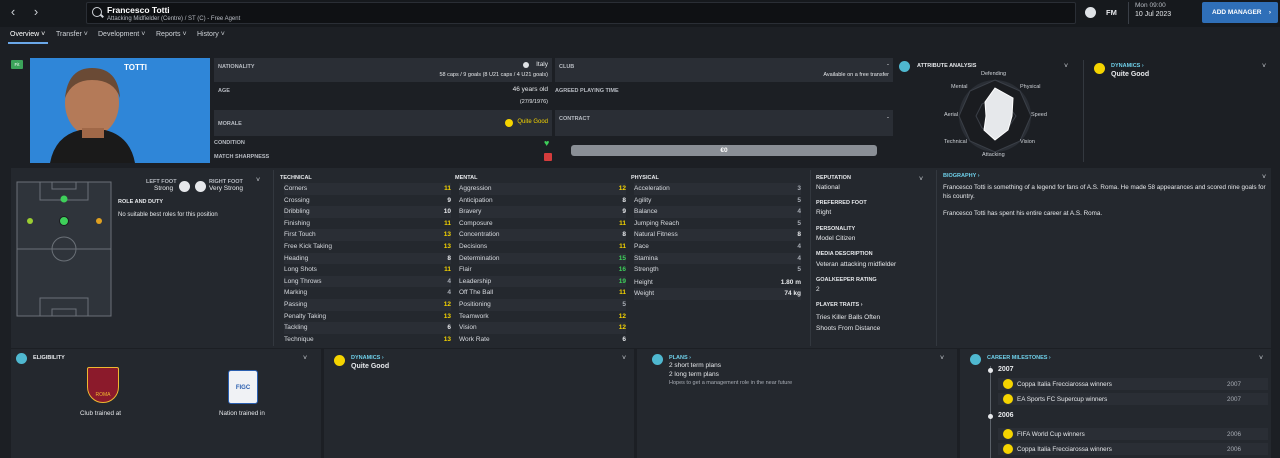 The width and height of the screenshot is (1280, 458). I want to click on biography-link: BIOGRAPHY ›, so click(961, 176).